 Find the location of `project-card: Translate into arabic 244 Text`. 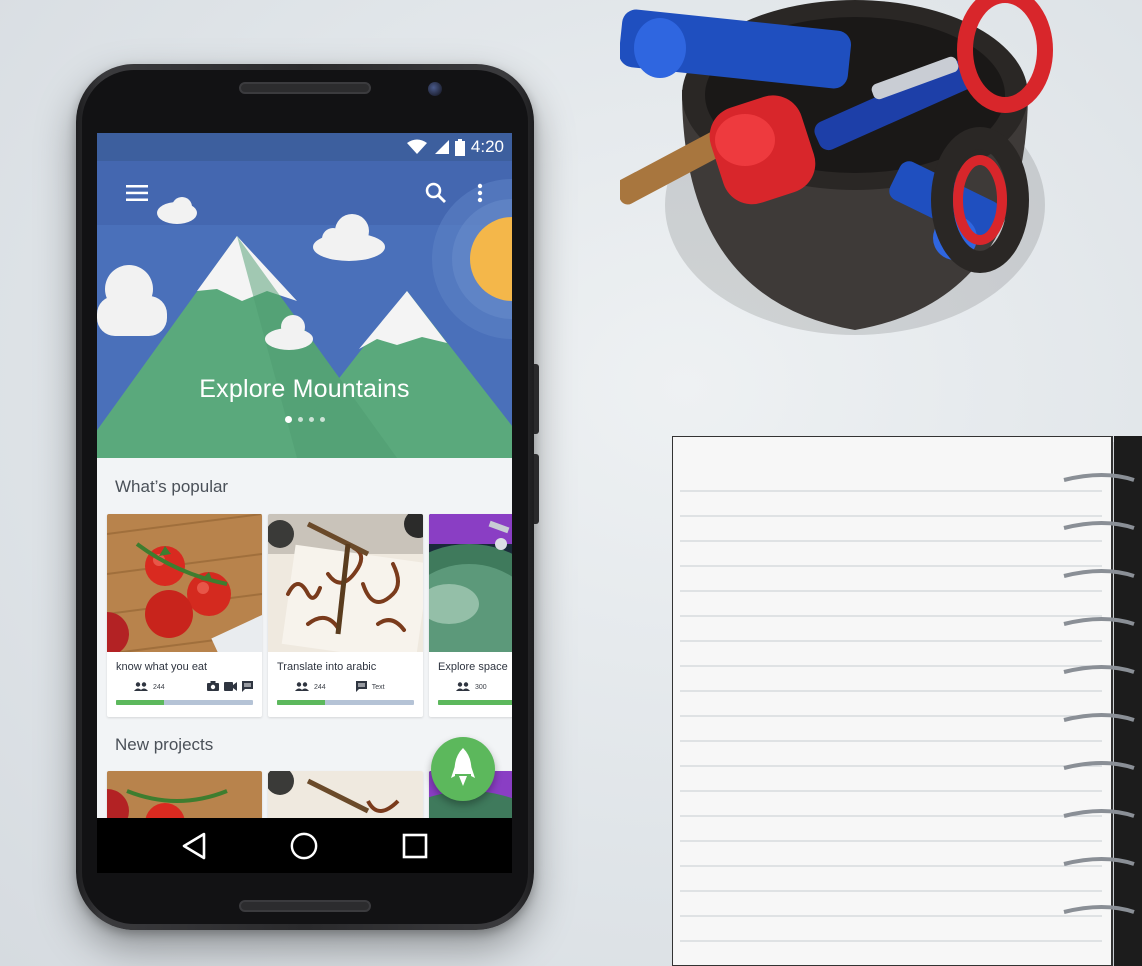

project-card: Translate into arabic 244 Text is located at coordinates (345, 615).